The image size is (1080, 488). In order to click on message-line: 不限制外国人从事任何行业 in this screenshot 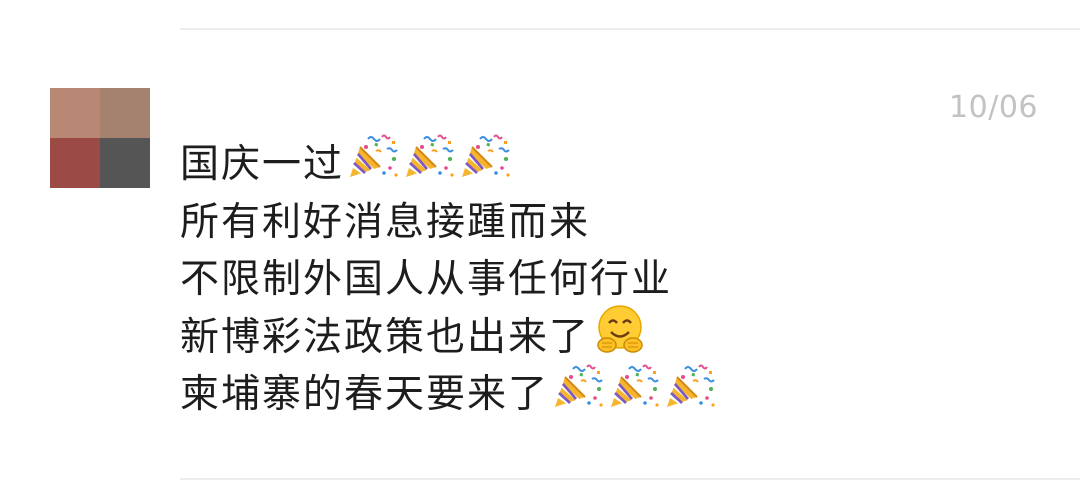, I will do `click(610, 280)`.